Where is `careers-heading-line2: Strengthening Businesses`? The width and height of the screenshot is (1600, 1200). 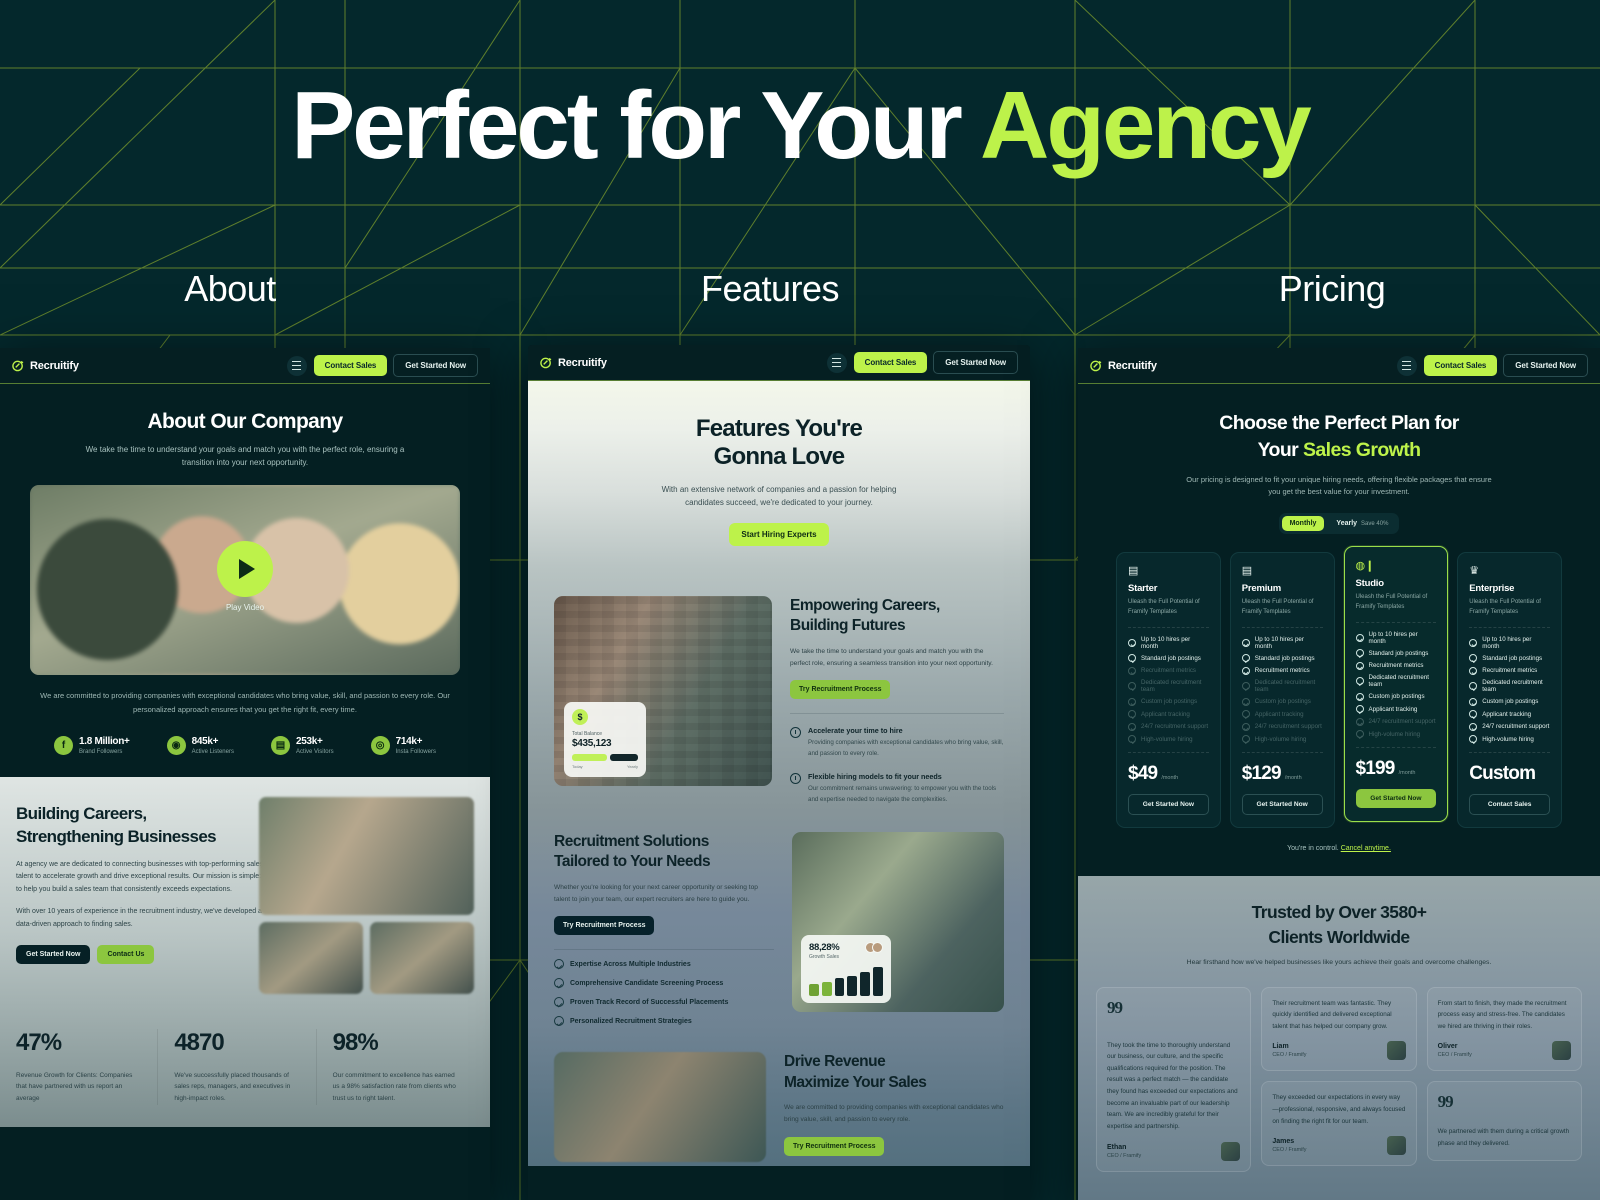 careers-heading-line2: Strengthening Businesses is located at coordinates (116, 836).